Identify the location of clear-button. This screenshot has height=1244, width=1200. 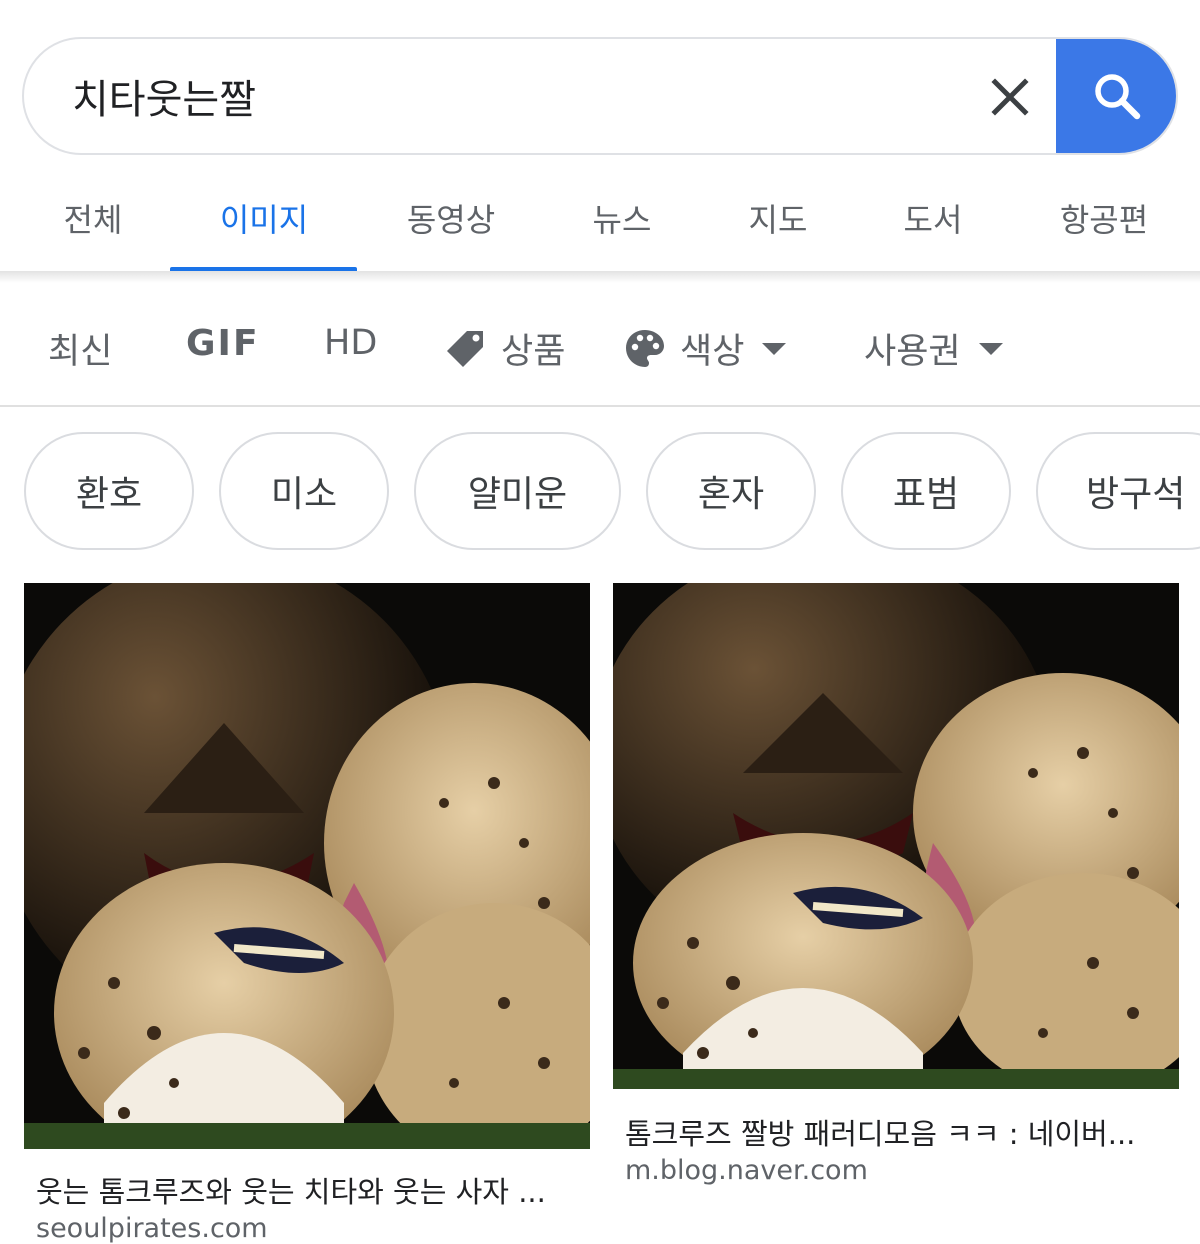
(1010, 97).